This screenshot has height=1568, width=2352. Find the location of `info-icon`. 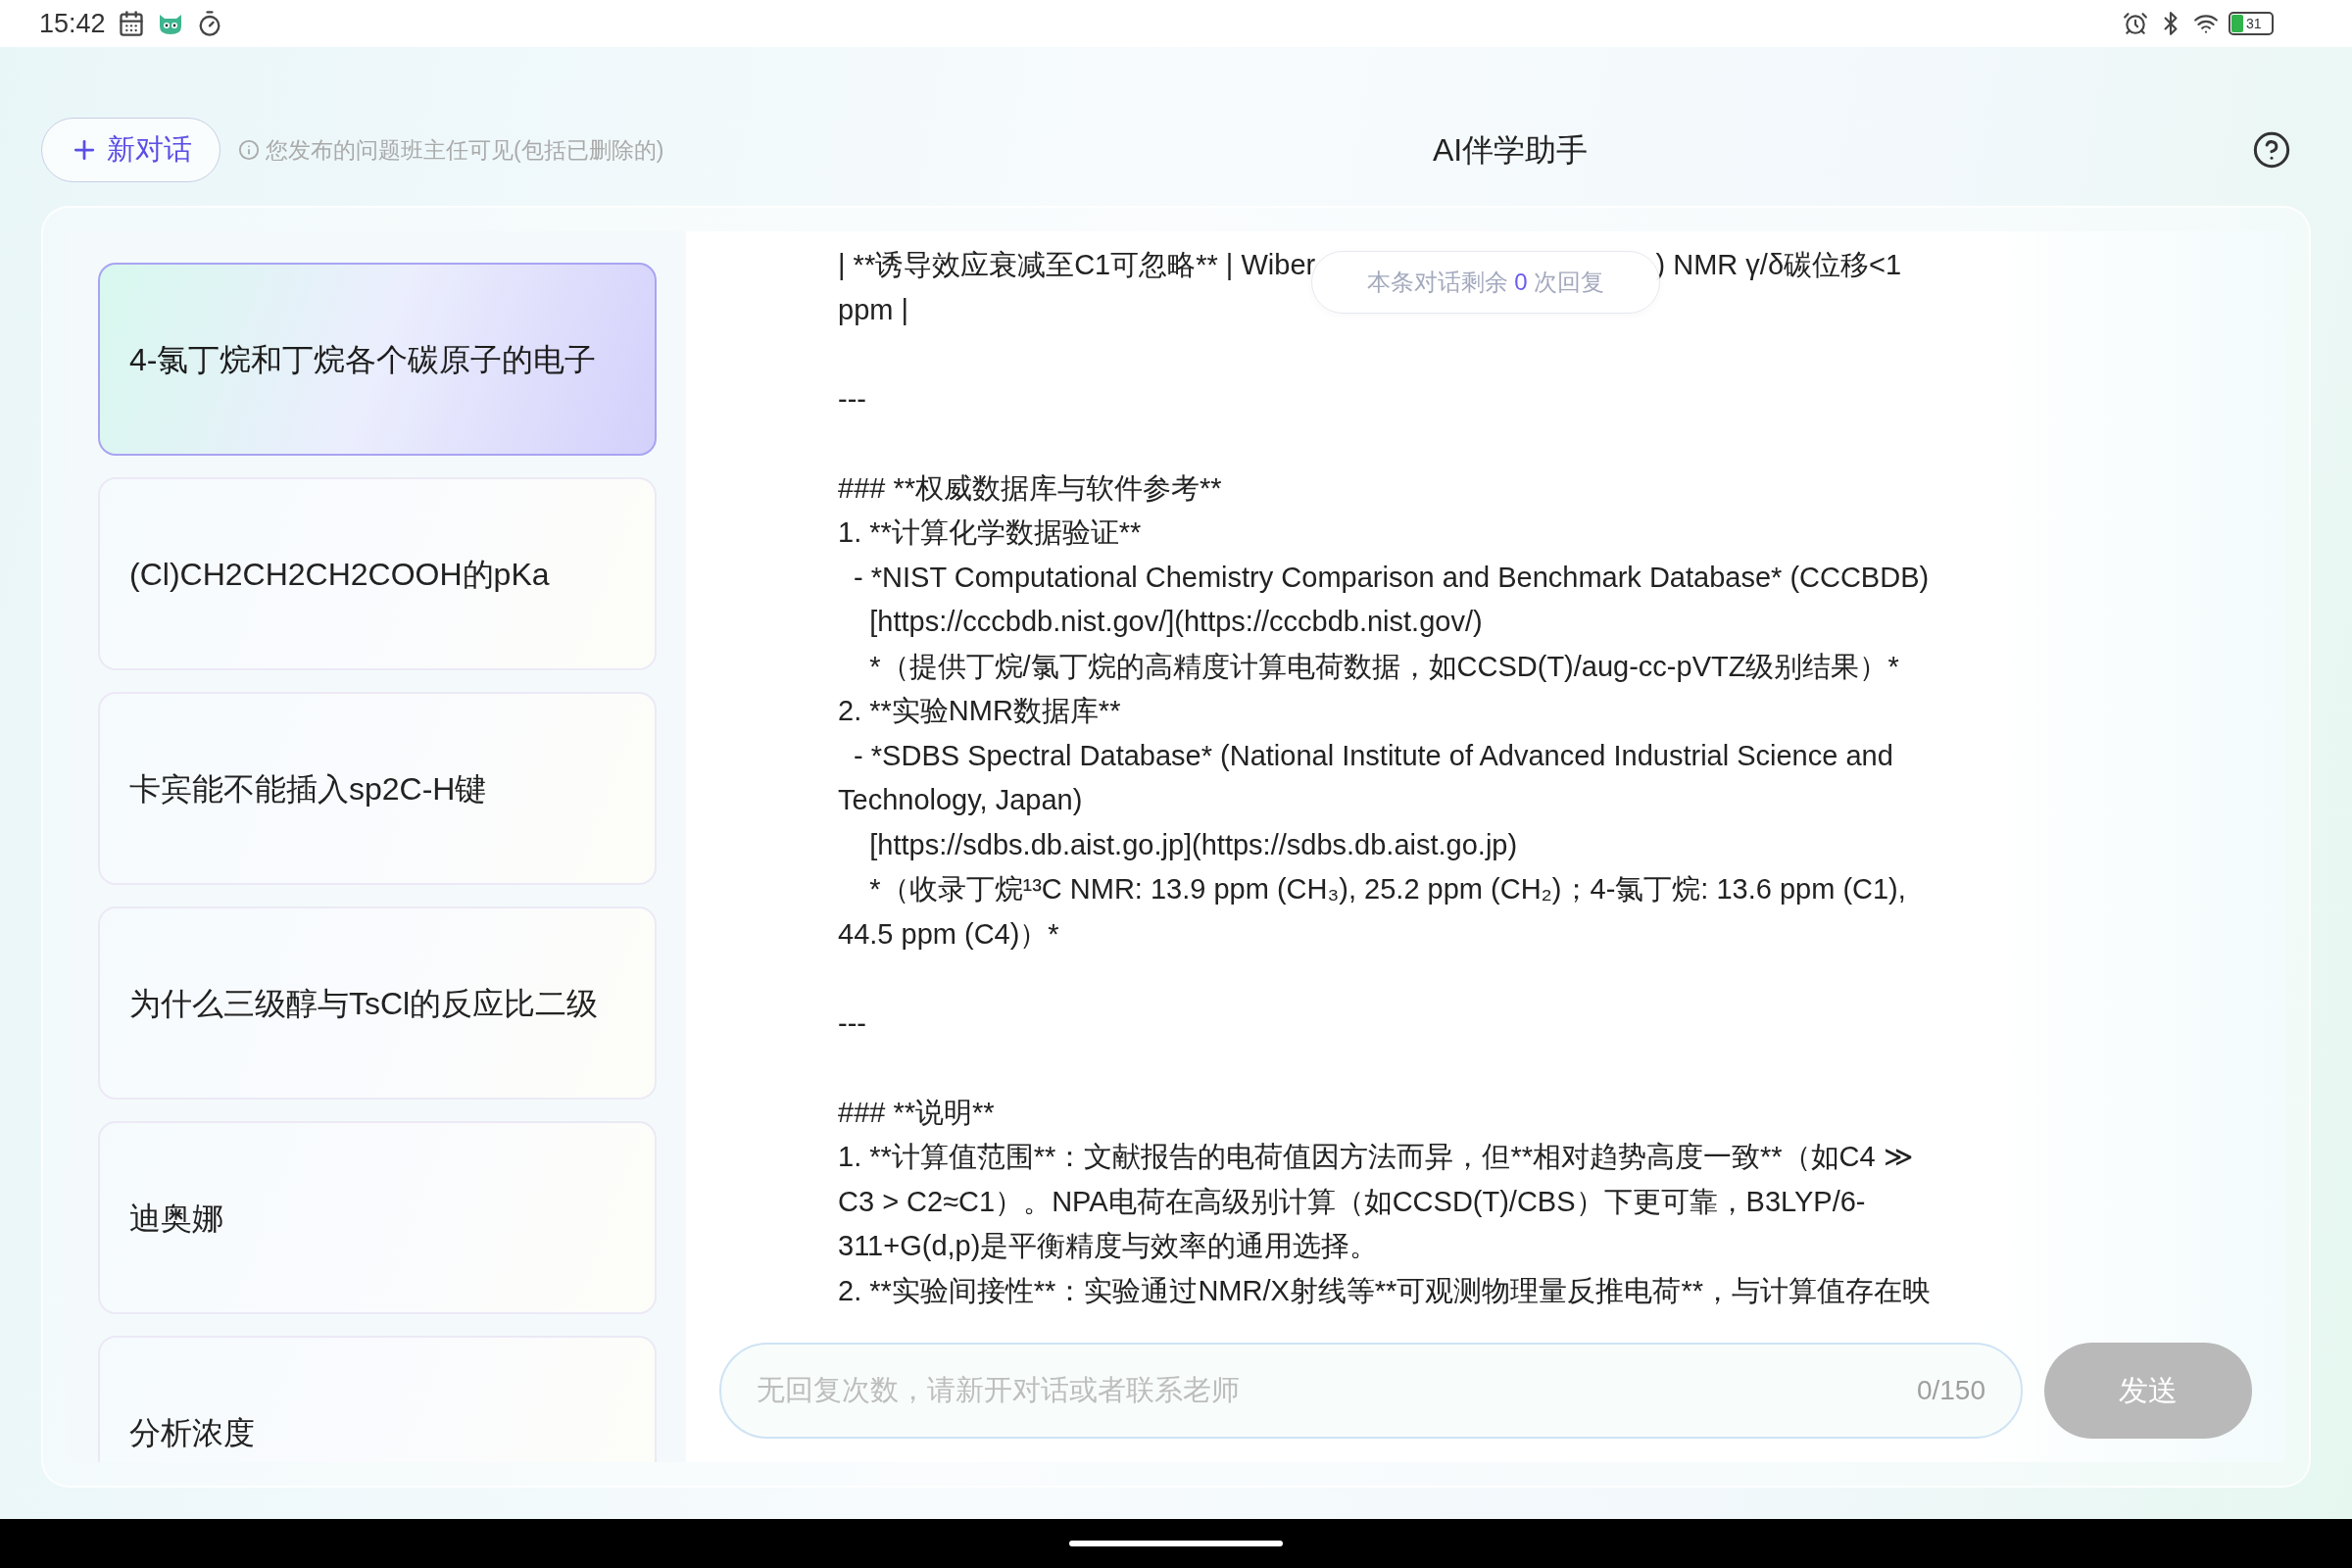

info-icon is located at coordinates (249, 150).